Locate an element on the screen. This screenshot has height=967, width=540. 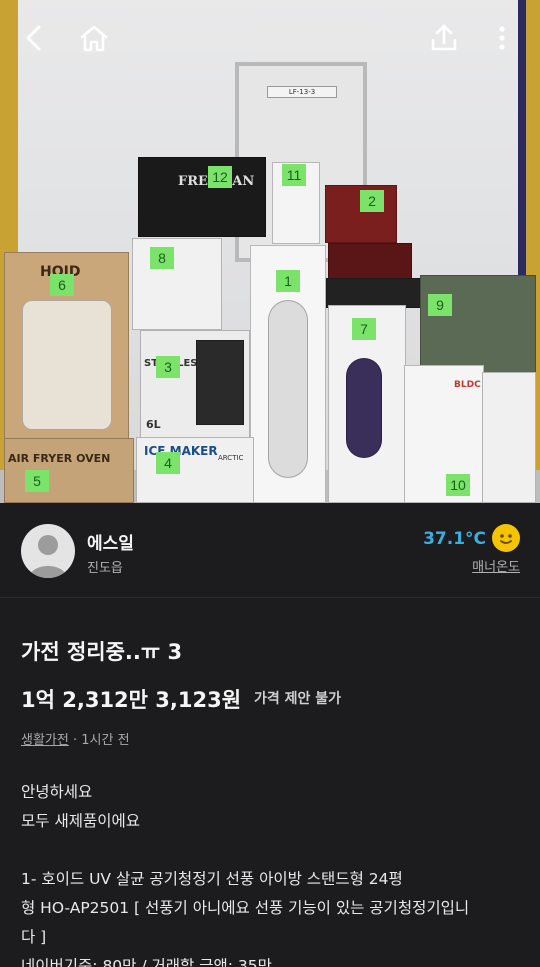
price-negotiation-note: 가격 제안 불가 is located at coordinates (298, 699).